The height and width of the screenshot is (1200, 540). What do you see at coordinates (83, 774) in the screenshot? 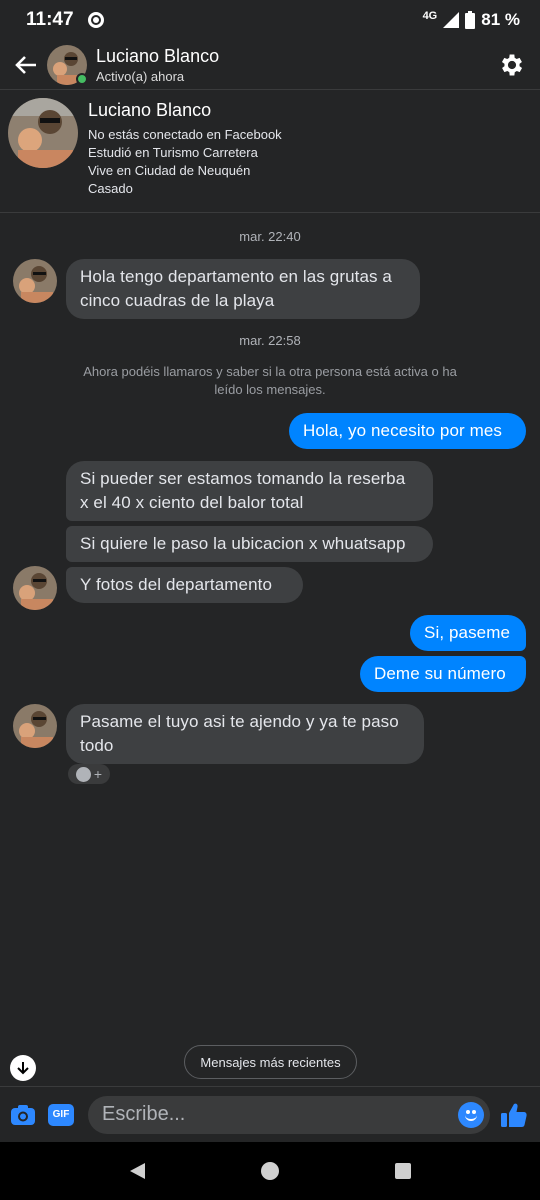
I see `smiley-icon` at bounding box center [83, 774].